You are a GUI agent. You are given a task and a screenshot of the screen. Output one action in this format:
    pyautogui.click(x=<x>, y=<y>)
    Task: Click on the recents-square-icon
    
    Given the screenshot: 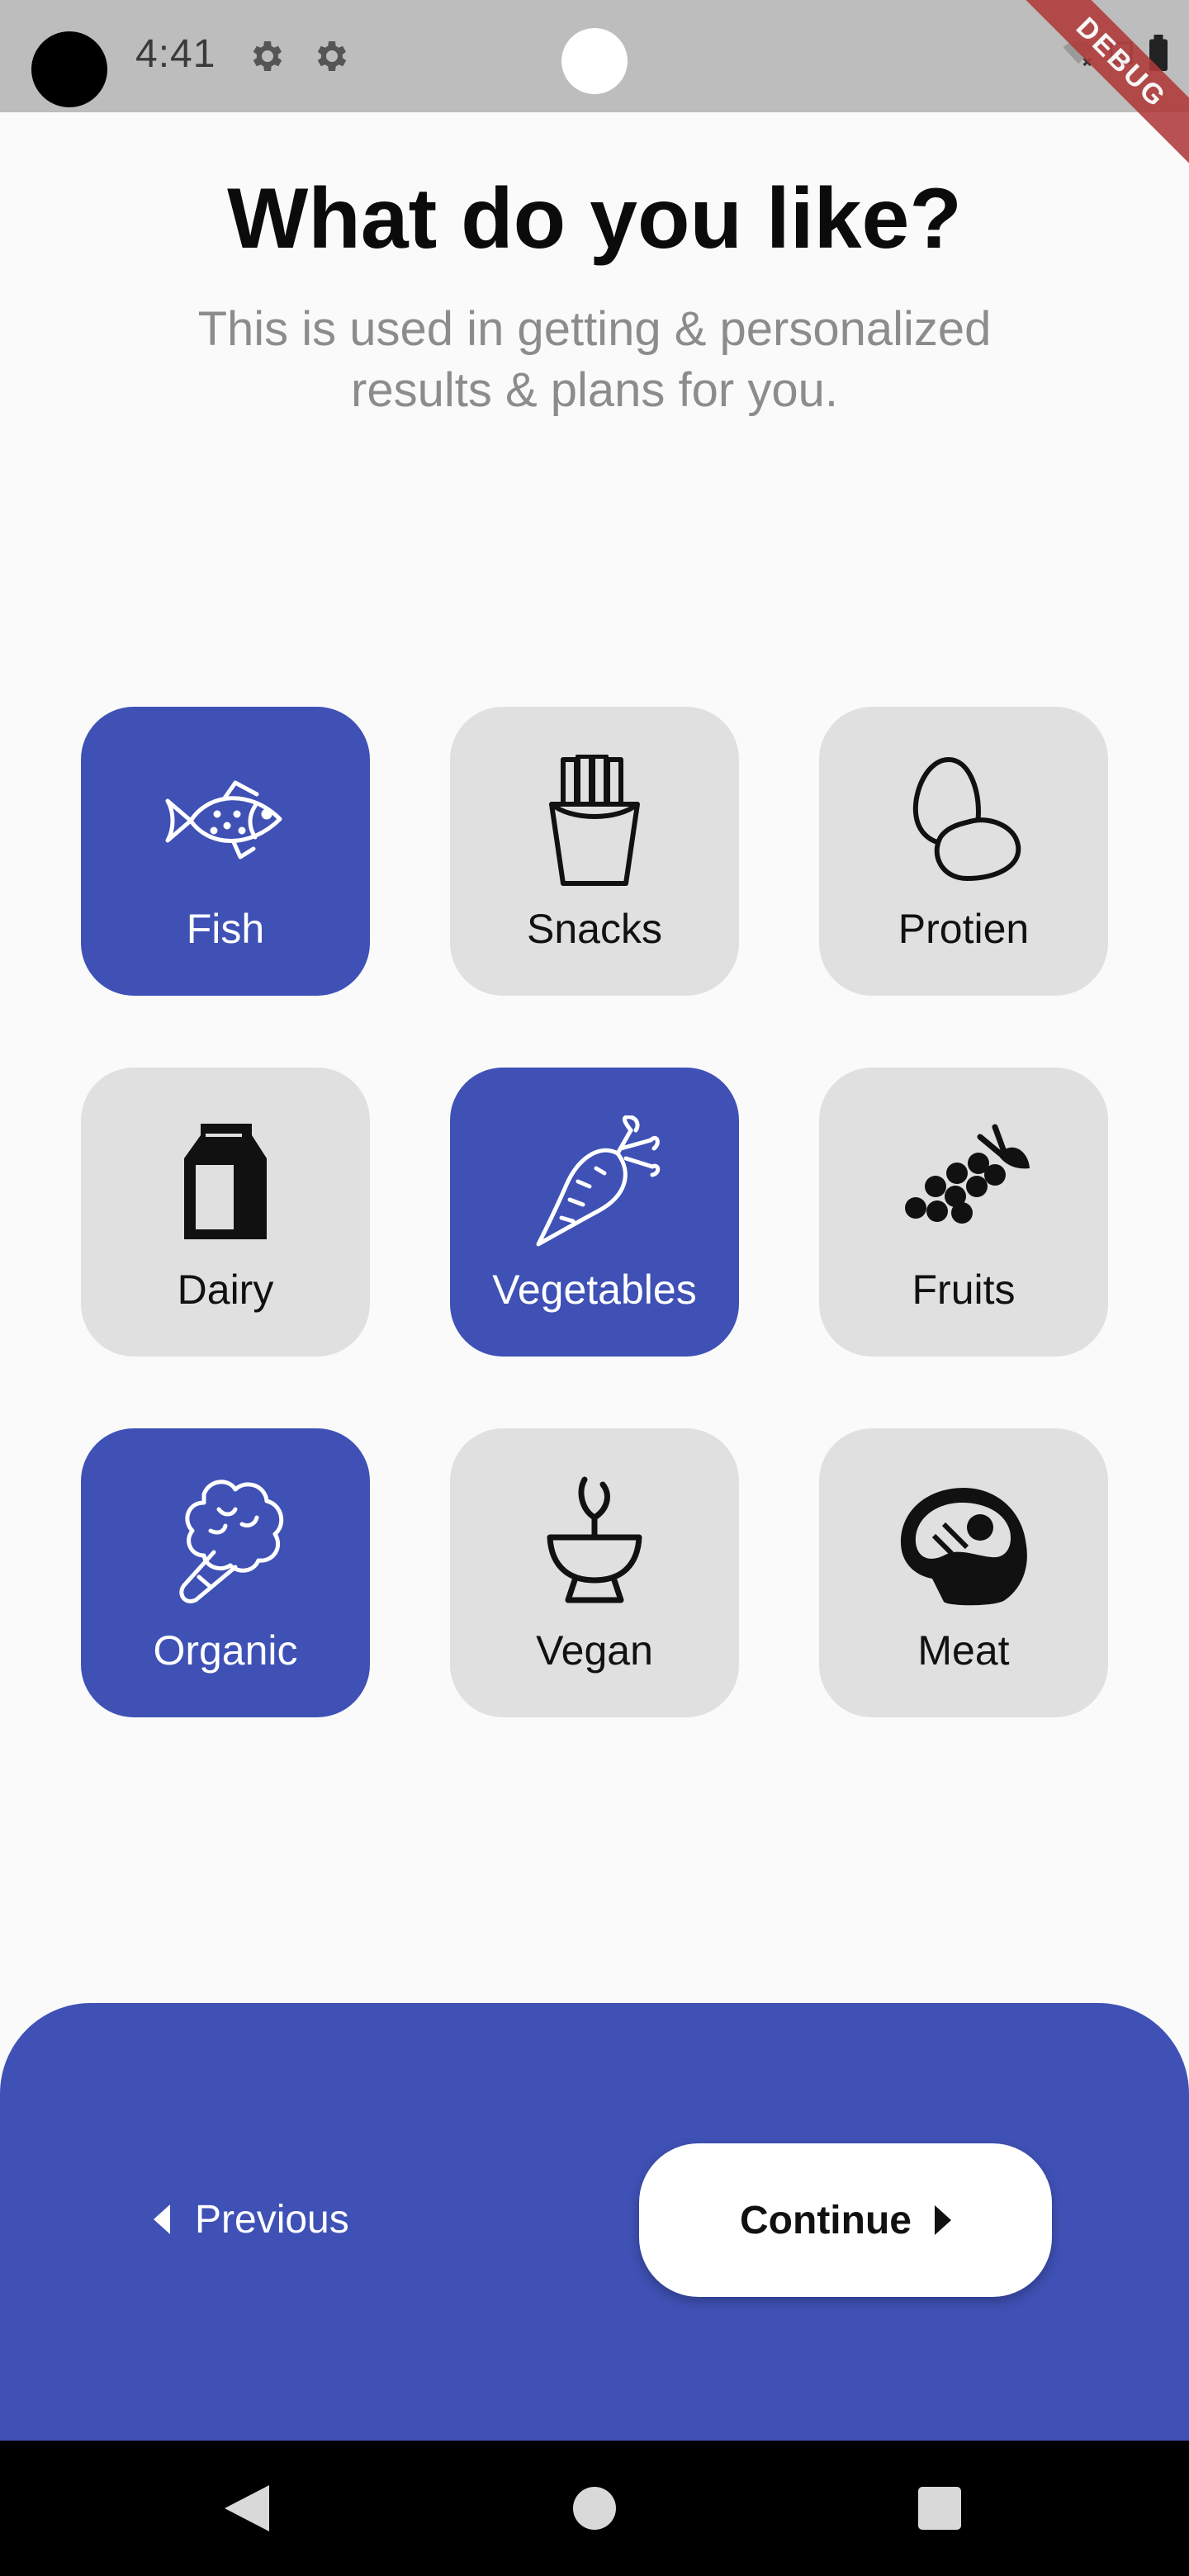 What is the action you would take?
    pyautogui.click(x=939, y=2508)
    